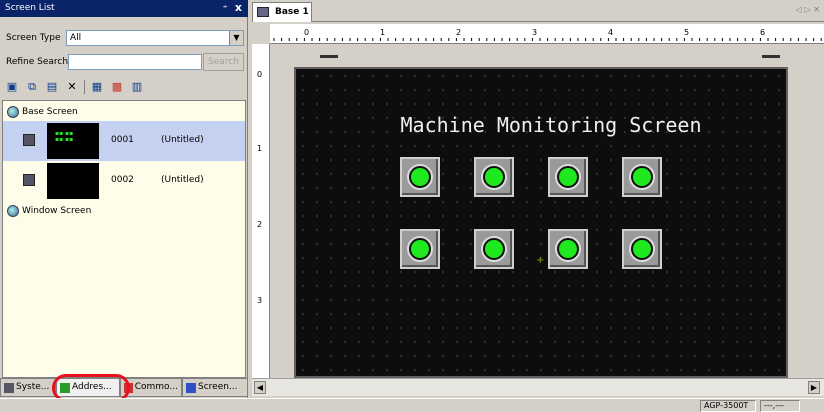  I want to click on screen-list-toolbar: ▣ ⧉ ▤ ✕ ▦ ▩ ▥, so click(74, 87).